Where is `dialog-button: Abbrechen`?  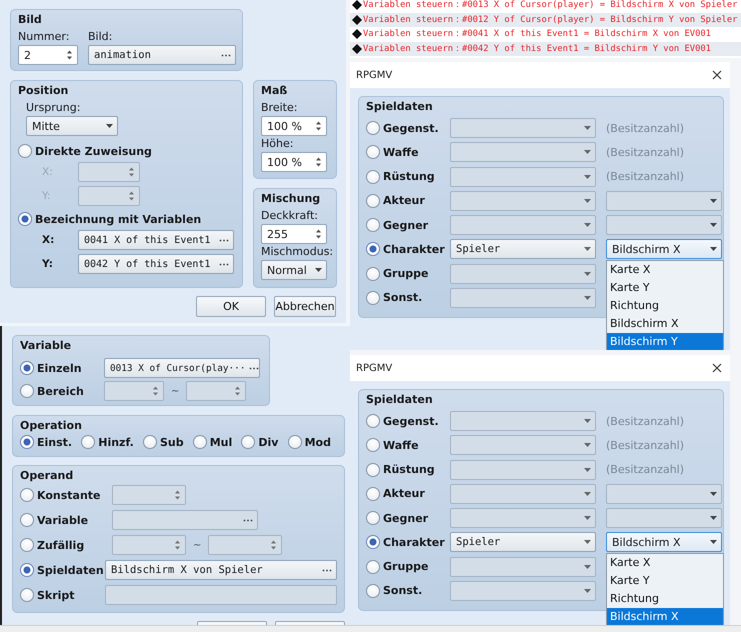 dialog-button: Abbrechen is located at coordinates (305, 306).